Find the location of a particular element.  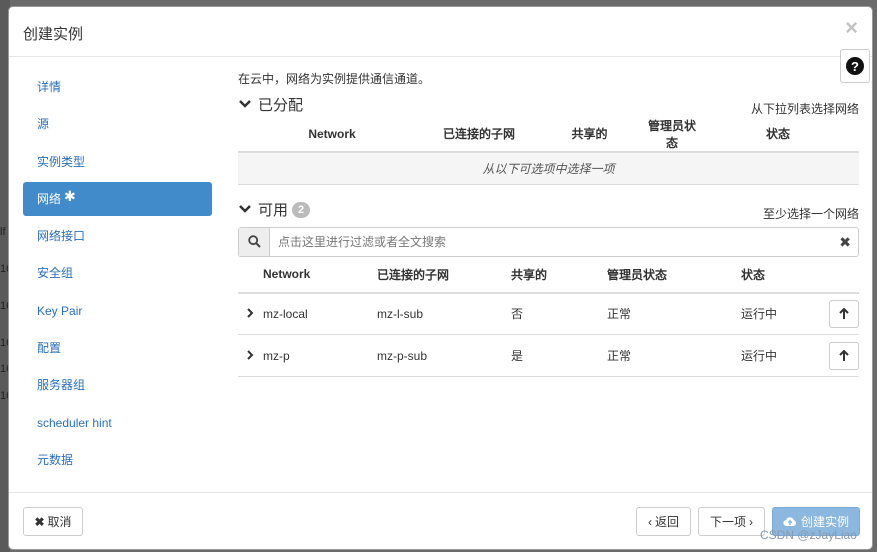

next-label: 下一项 is located at coordinates (727, 522).